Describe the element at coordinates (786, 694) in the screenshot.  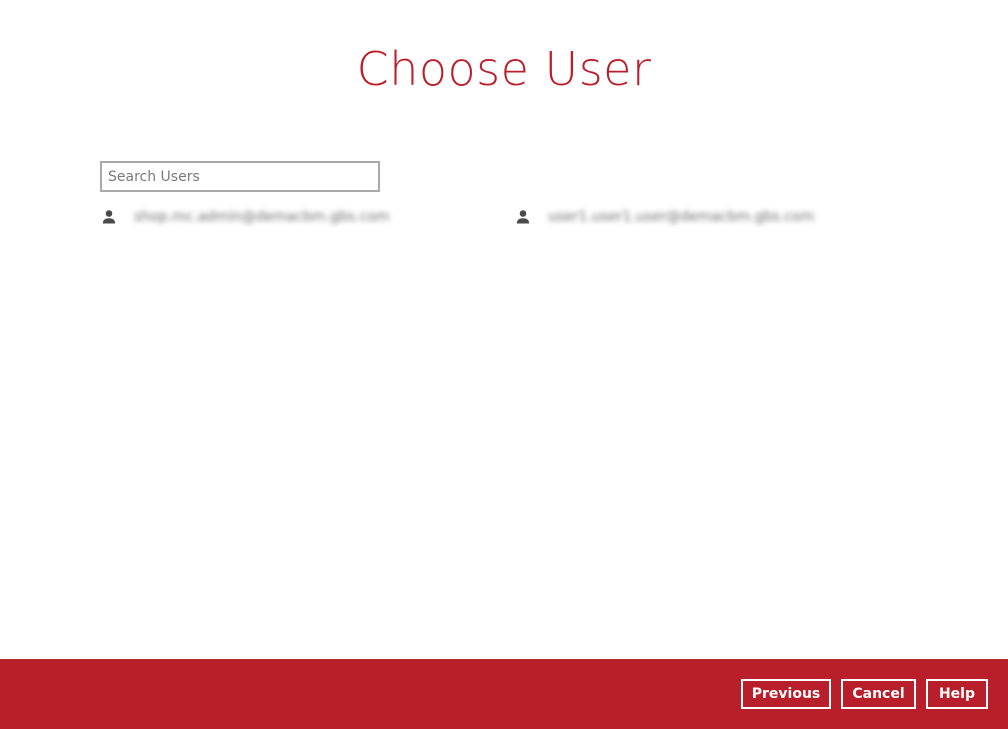
I see `previous-button: Previous` at that location.